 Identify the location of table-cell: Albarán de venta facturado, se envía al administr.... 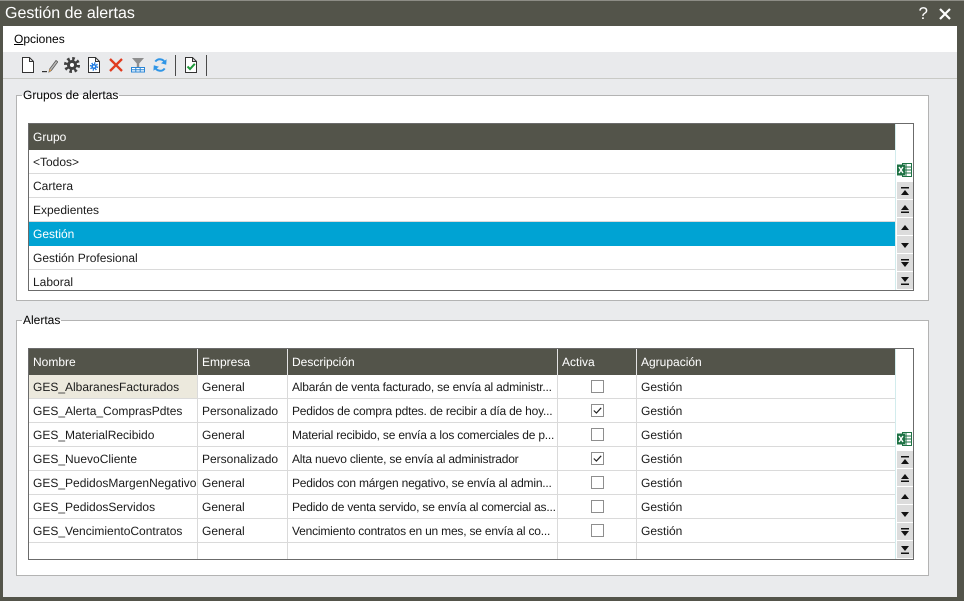
(423, 386).